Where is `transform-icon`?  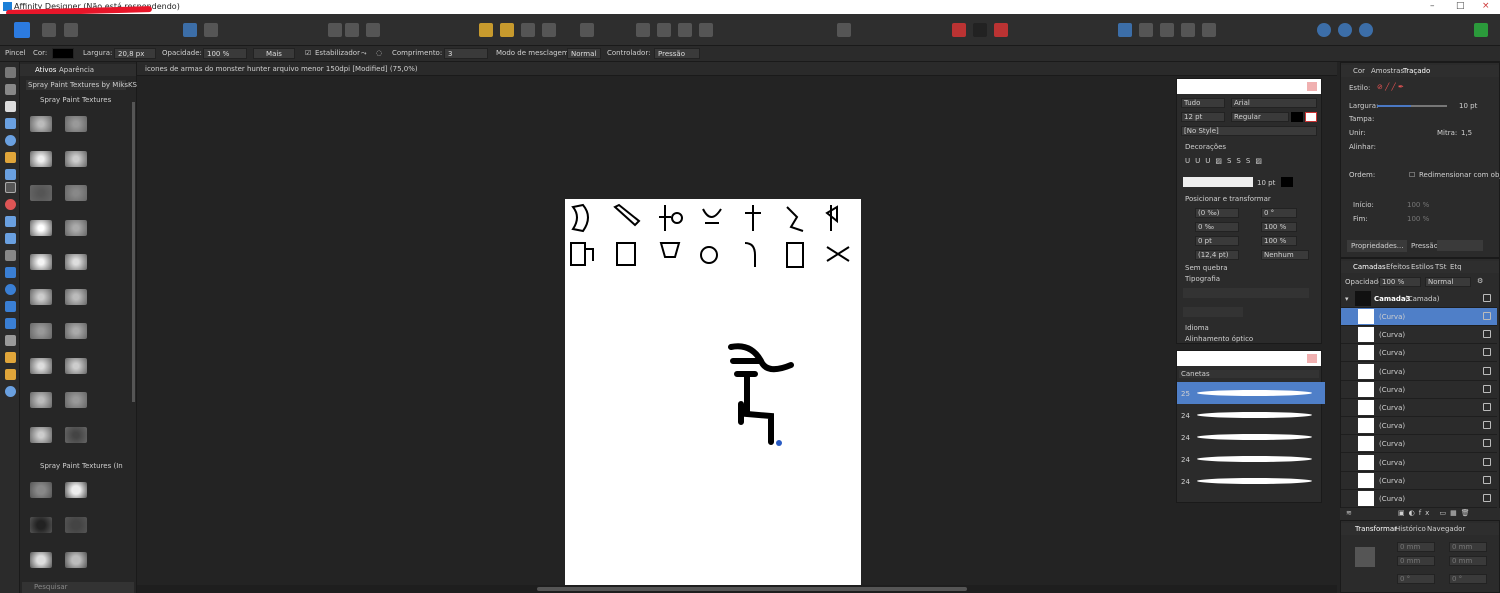
transform-icon is located at coordinates (373, 30).